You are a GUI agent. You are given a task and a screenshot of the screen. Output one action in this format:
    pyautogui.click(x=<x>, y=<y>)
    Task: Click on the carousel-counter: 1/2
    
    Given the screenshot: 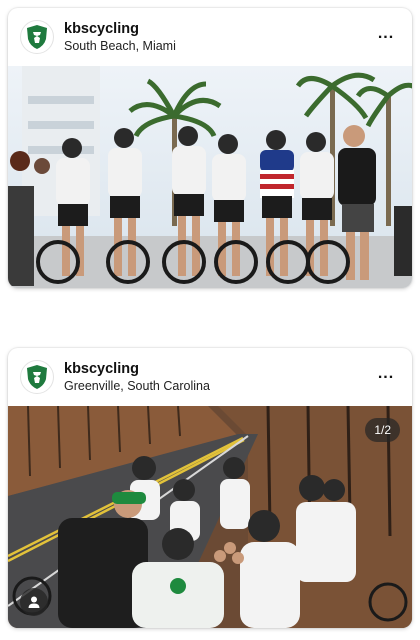 What is the action you would take?
    pyautogui.click(x=382, y=430)
    